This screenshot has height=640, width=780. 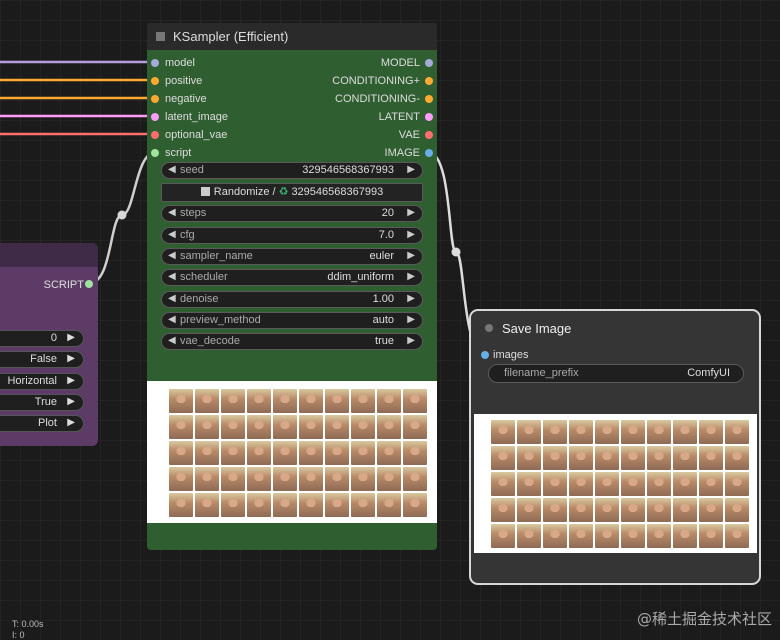 What do you see at coordinates (292, 299) in the screenshot?
I see `widget-denoise: ◀ denoise 1.00 ▶` at bounding box center [292, 299].